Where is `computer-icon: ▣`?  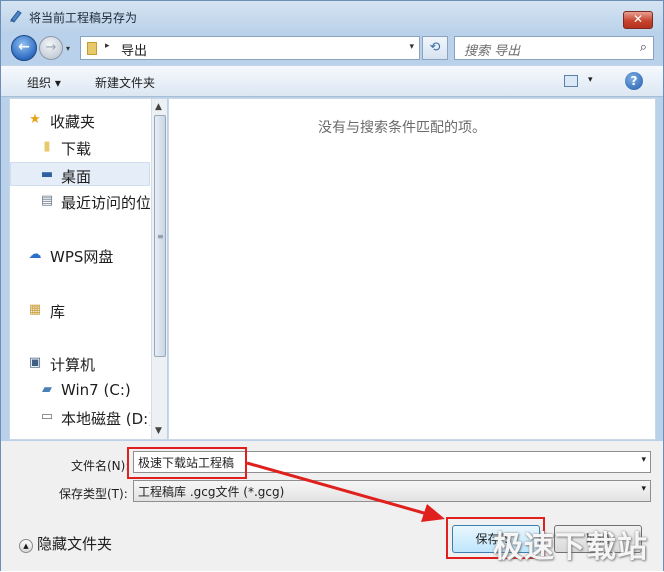
computer-icon: ▣ is located at coordinates (35, 362).